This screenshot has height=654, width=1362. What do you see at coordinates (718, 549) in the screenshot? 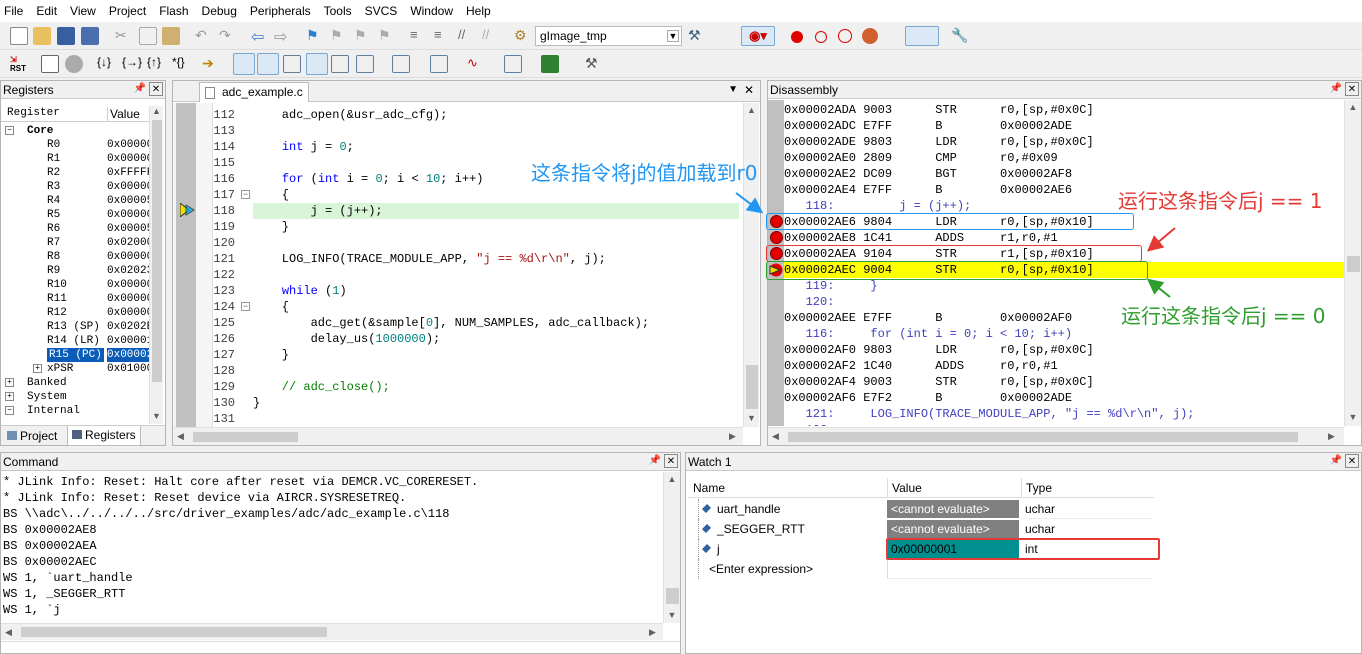
I see `watch-name-text: j` at bounding box center [718, 549].